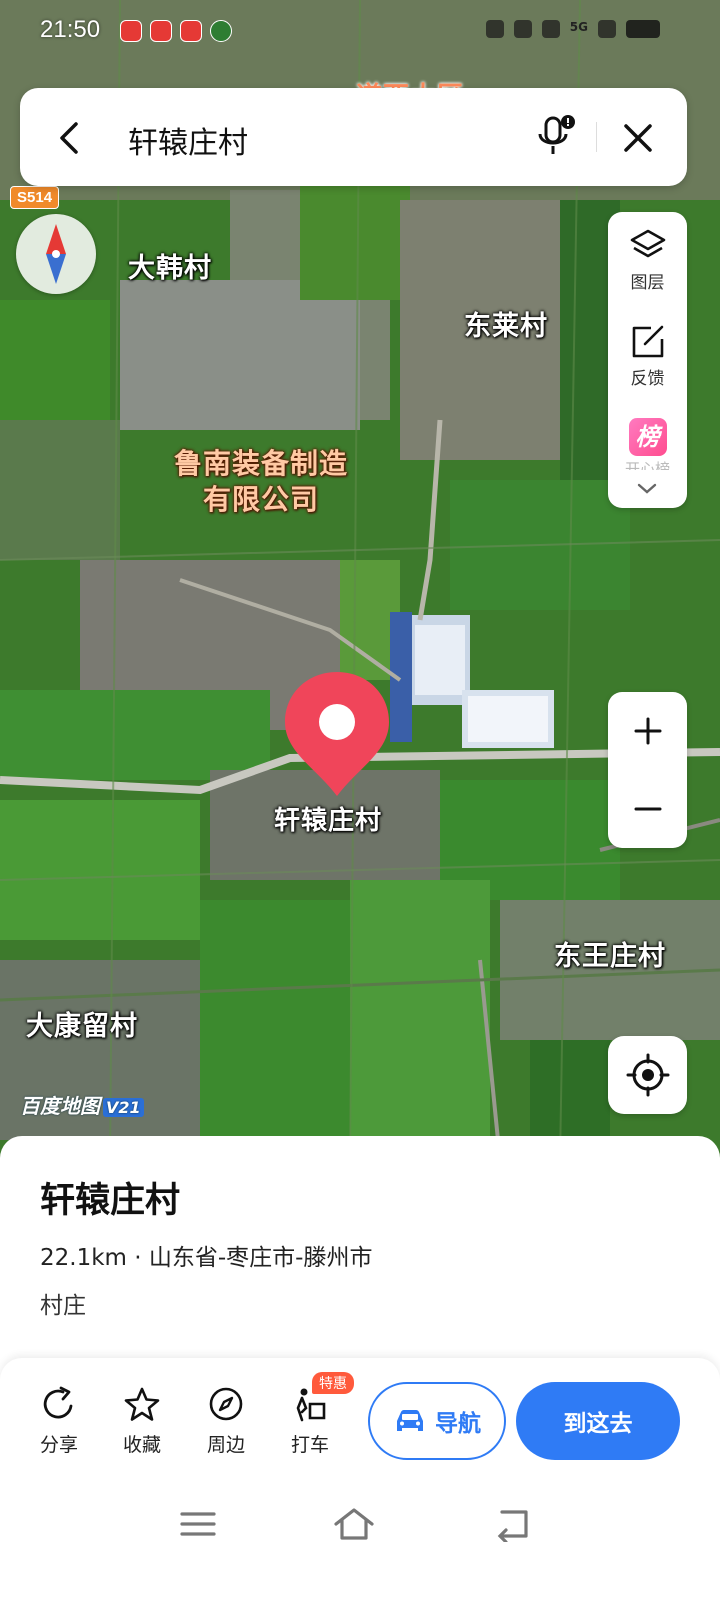 The width and height of the screenshot is (720, 1600). Describe the element at coordinates (647, 437) in the screenshot. I see `ranking-icon: 榜` at that location.